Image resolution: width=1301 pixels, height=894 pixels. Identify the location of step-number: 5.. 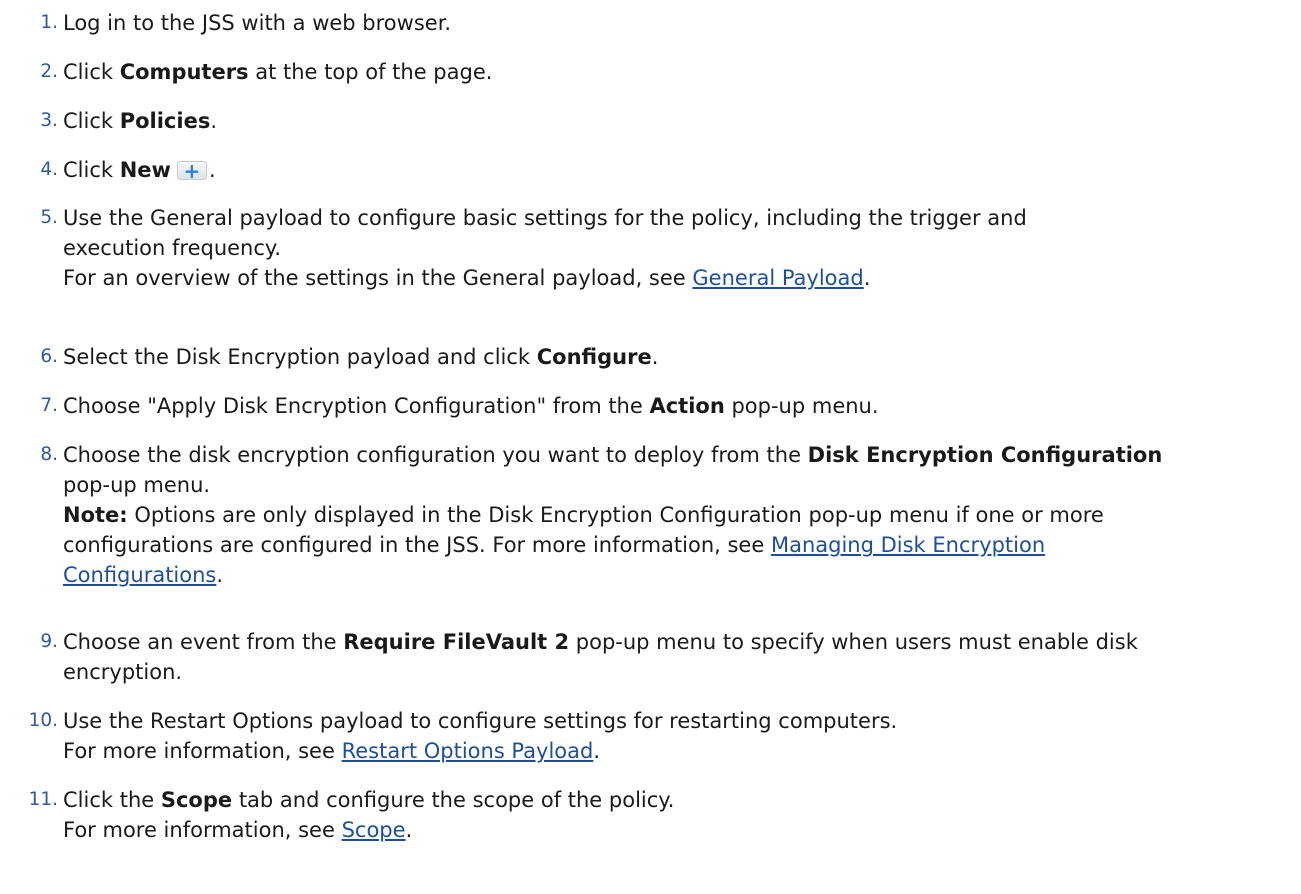
(49, 217).